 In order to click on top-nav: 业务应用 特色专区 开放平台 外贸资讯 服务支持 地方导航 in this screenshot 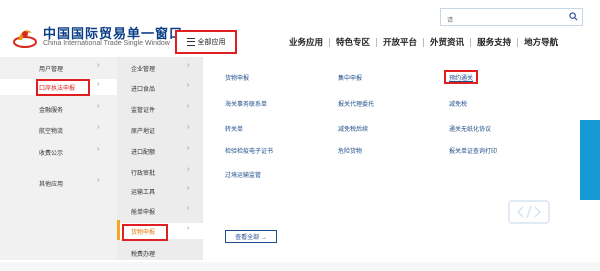, I will do `click(423, 42)`.